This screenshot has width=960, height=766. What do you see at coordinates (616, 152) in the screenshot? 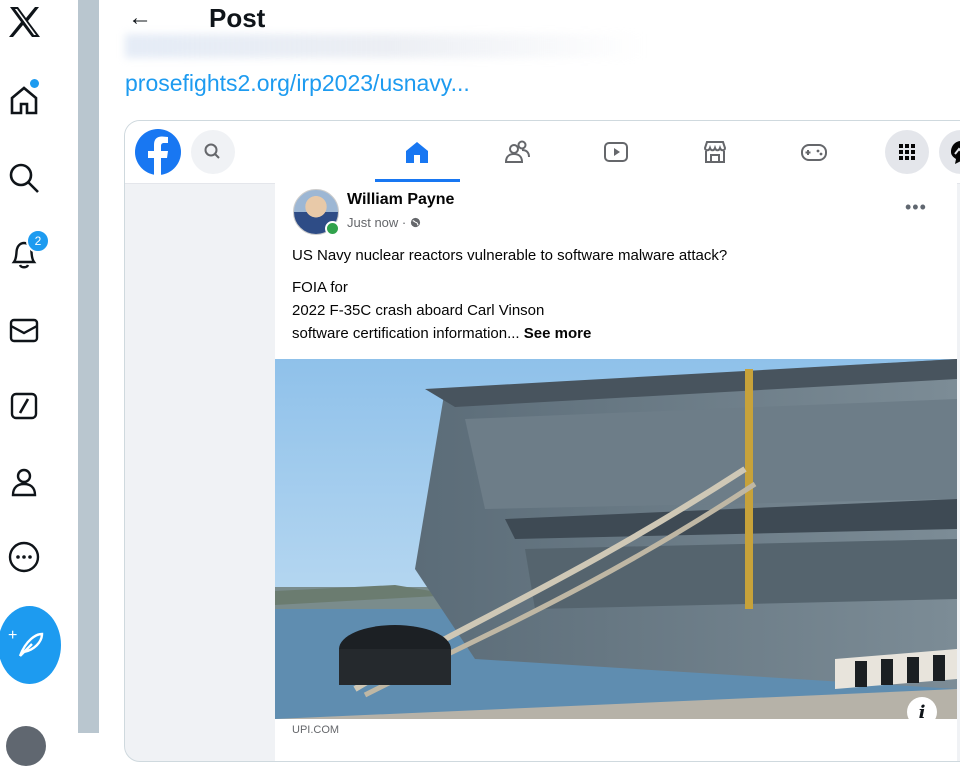
I see `facebook-watch-tab-icon` at bounding box center [616, 152].